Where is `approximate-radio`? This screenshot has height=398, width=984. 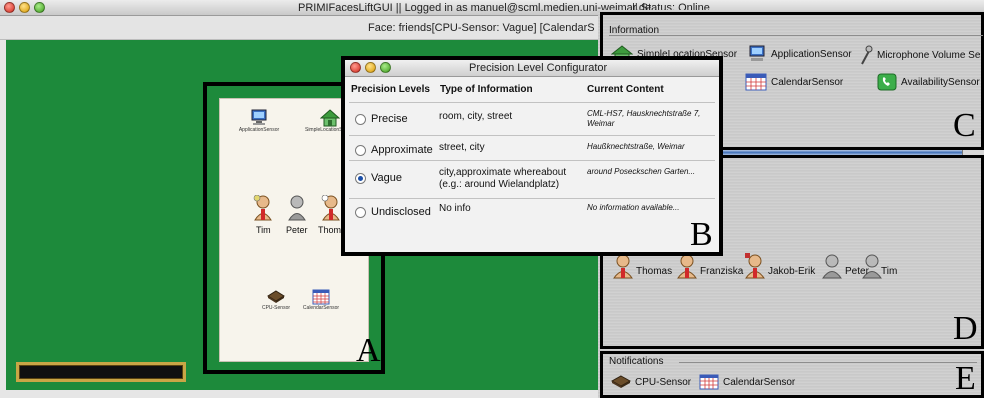 approximate-radio is located at coordinates (360, 150).